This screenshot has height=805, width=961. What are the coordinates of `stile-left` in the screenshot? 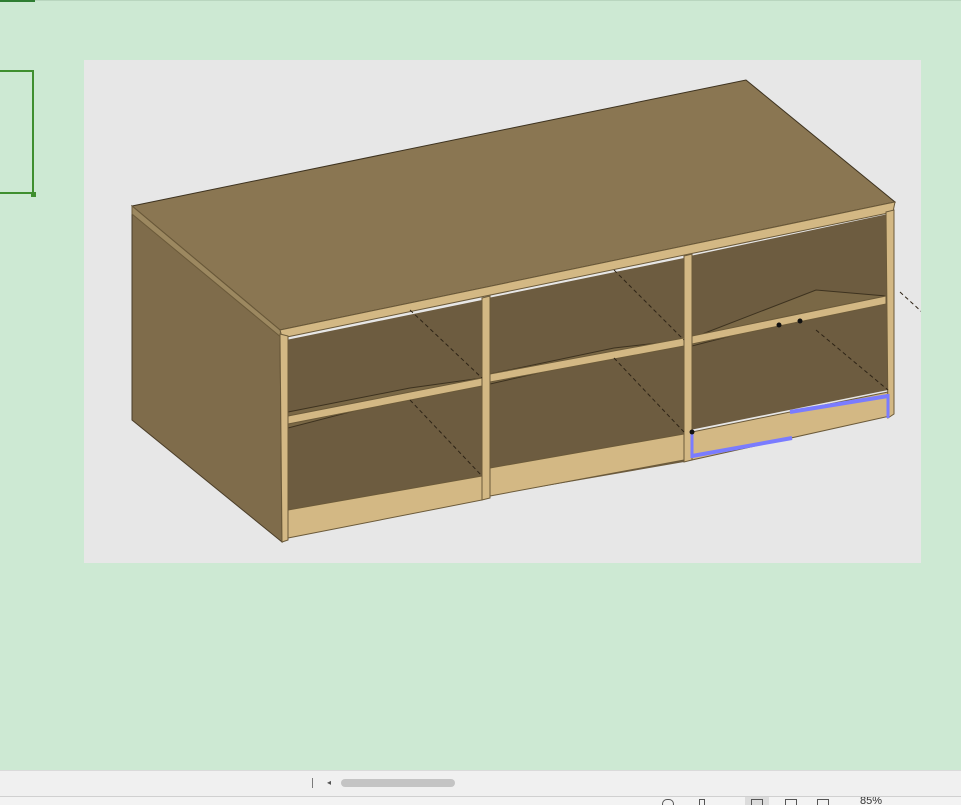 It's located at (284, 438).